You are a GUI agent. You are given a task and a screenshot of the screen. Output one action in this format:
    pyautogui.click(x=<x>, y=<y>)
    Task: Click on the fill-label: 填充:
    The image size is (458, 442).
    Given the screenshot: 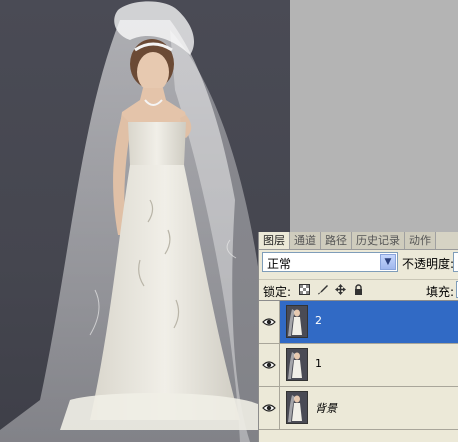 What is the action you would take?
    pyautogui.click(x=440, y=292)
    